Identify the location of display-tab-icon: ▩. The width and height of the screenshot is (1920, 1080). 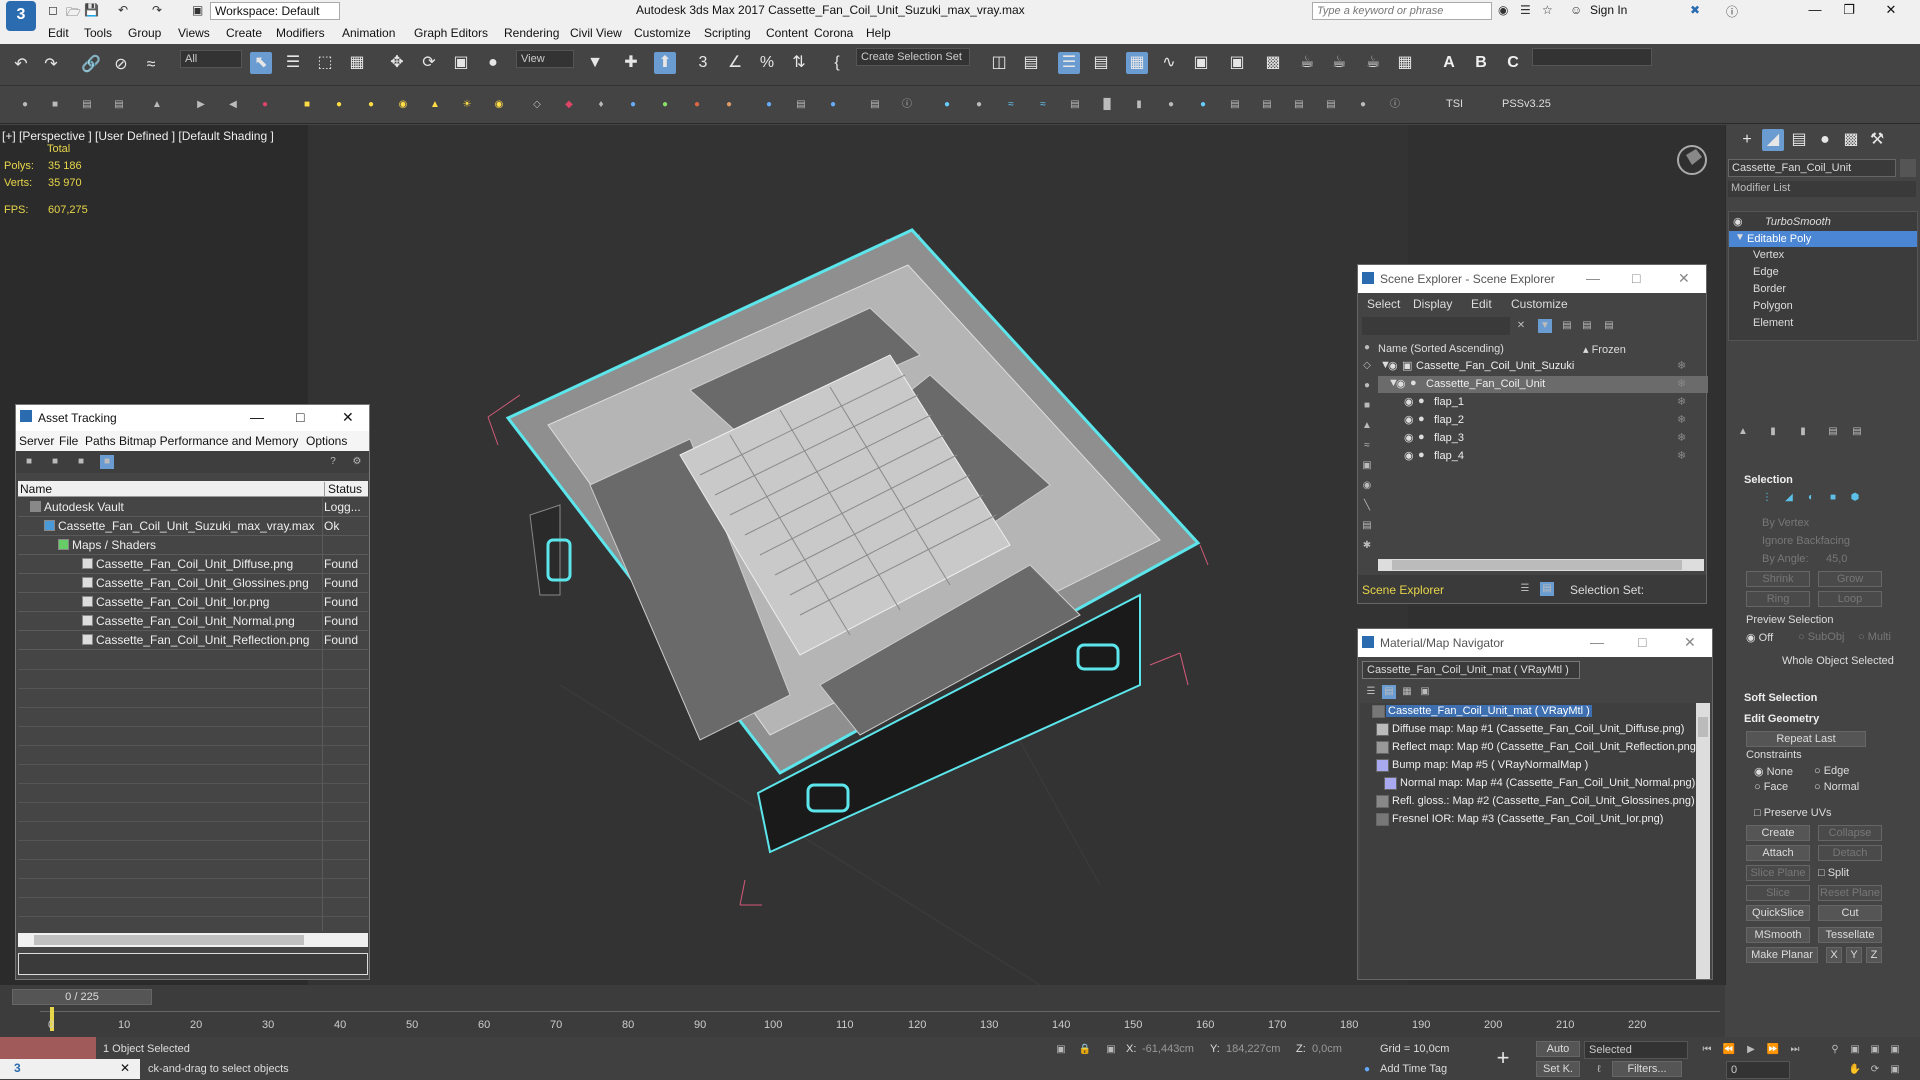
(1851, 140).